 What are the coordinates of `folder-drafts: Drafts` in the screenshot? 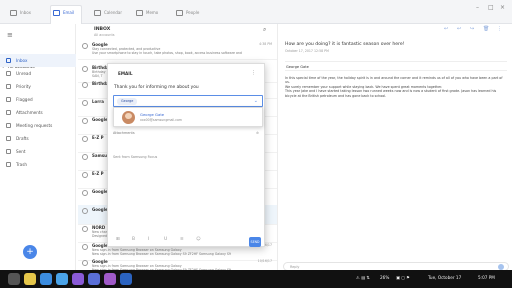 It's located at (38, 138).